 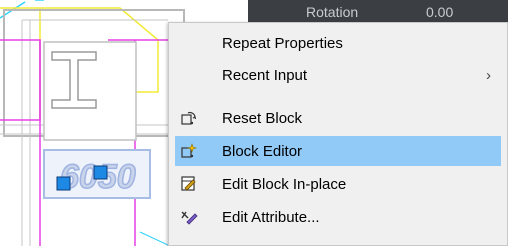 I want to click on edit-attribute-icon, so click(x=189, y=218).